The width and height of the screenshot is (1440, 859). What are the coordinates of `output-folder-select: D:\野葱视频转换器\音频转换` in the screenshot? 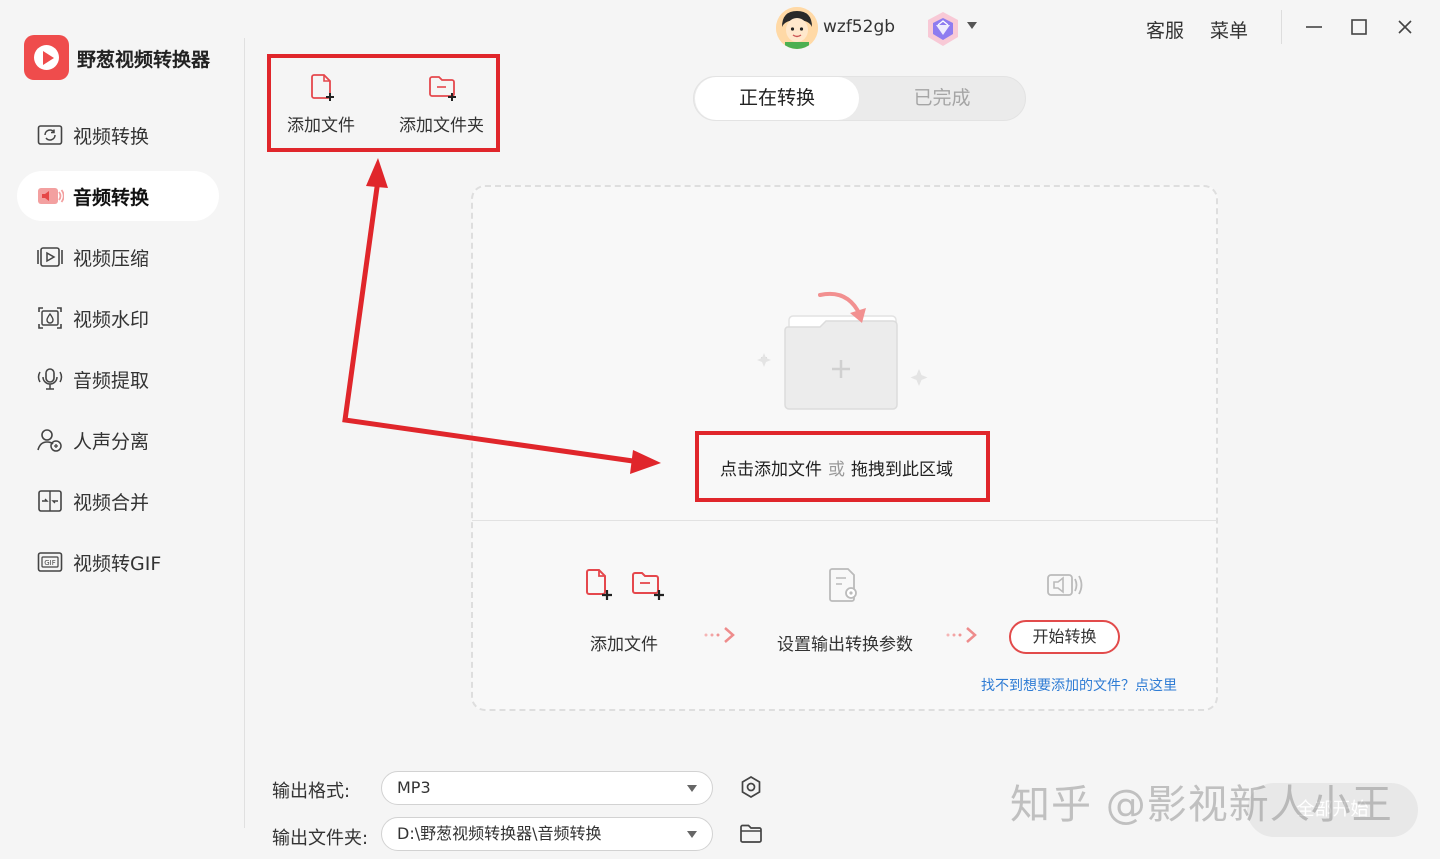 It's located at (547, 834).